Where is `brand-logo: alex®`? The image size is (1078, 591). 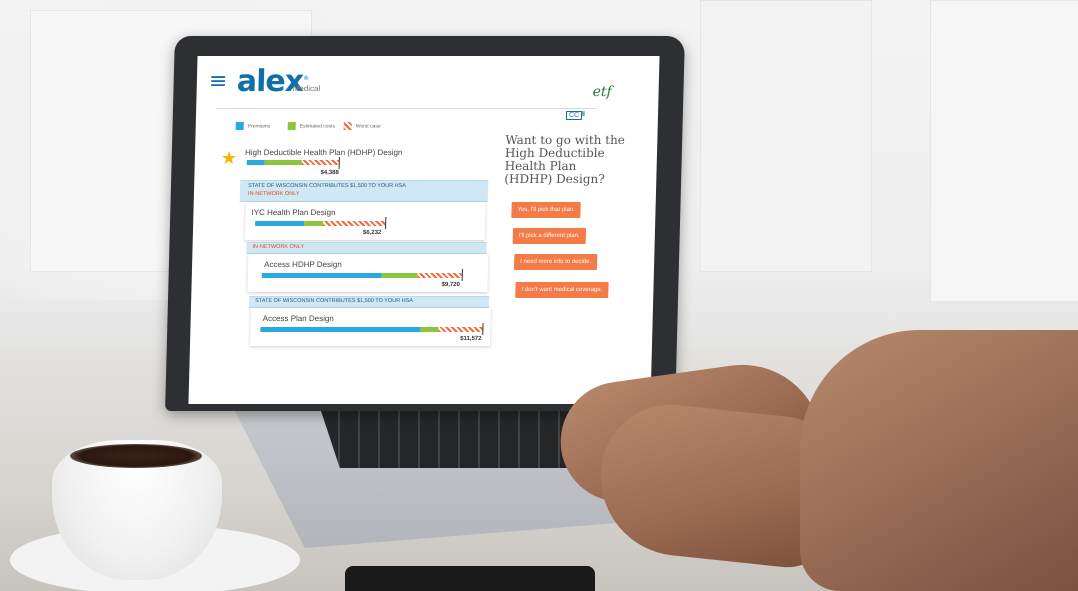 brand-logo: alex® is located at coordinates (272, 81).